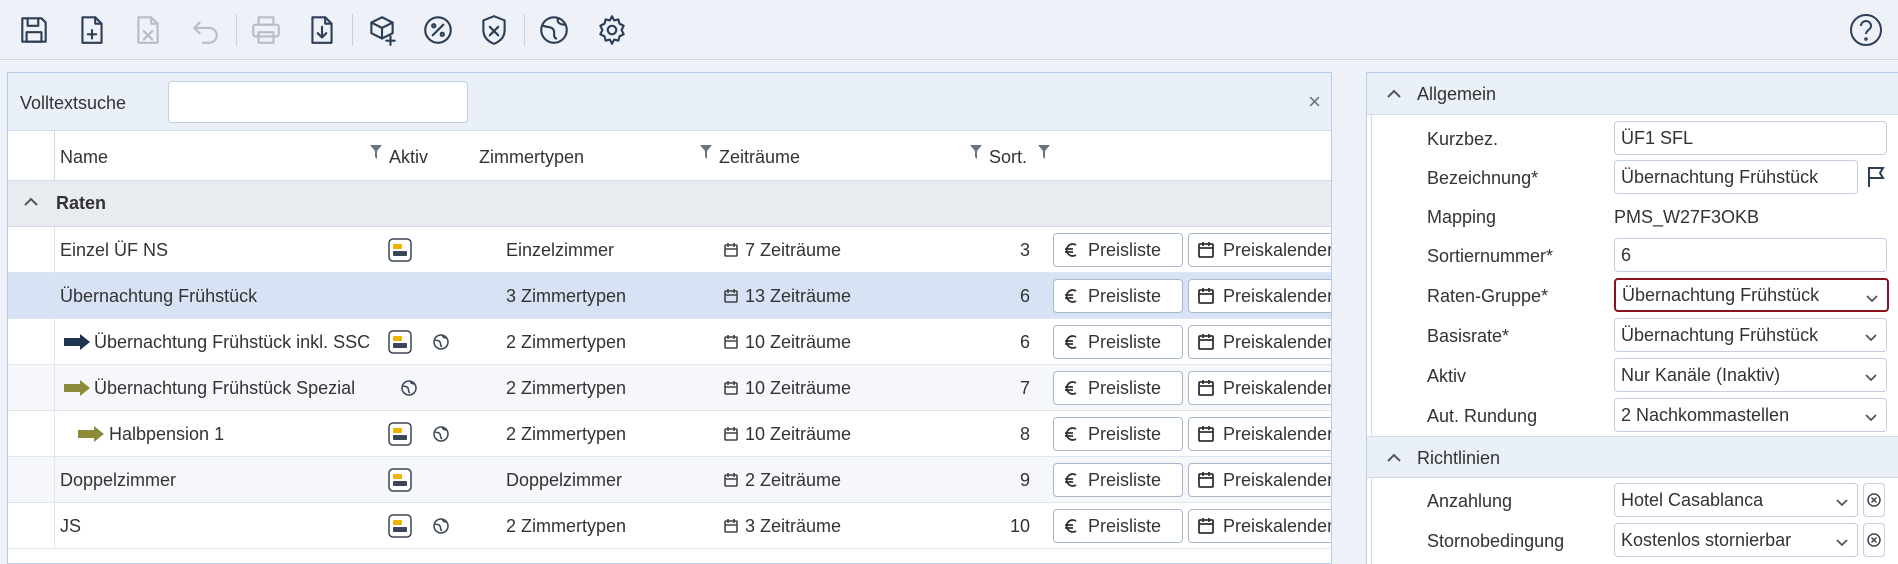 The image size is (1898, 564). Describe the element at coordinates (1876, 177) in the screenshot. I see `flag-icon` at that location.